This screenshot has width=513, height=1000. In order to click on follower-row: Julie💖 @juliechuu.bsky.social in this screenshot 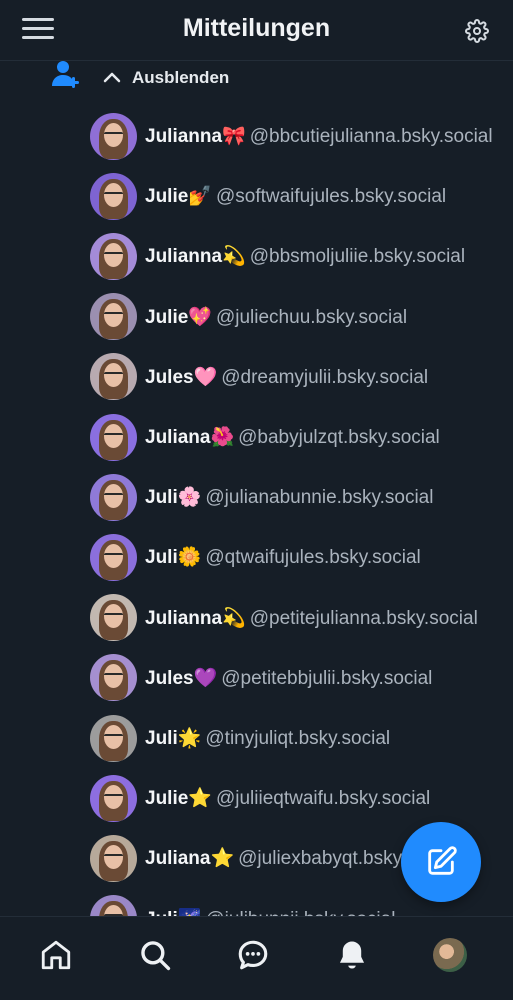, I will do `click(295, 317)`.